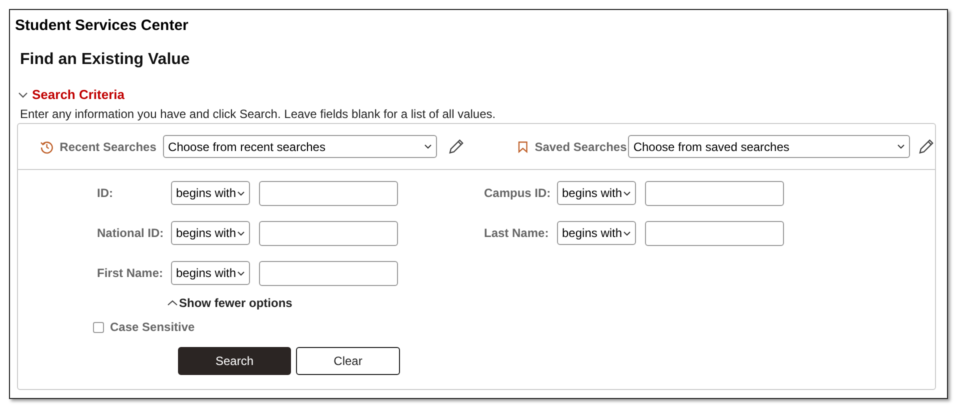 The width and height of the screenshot is (956, 407). What do you see at coordinates (130, 273) in the screenshot?
I see `field-label: First Name:` at bounding box center [130, 273].